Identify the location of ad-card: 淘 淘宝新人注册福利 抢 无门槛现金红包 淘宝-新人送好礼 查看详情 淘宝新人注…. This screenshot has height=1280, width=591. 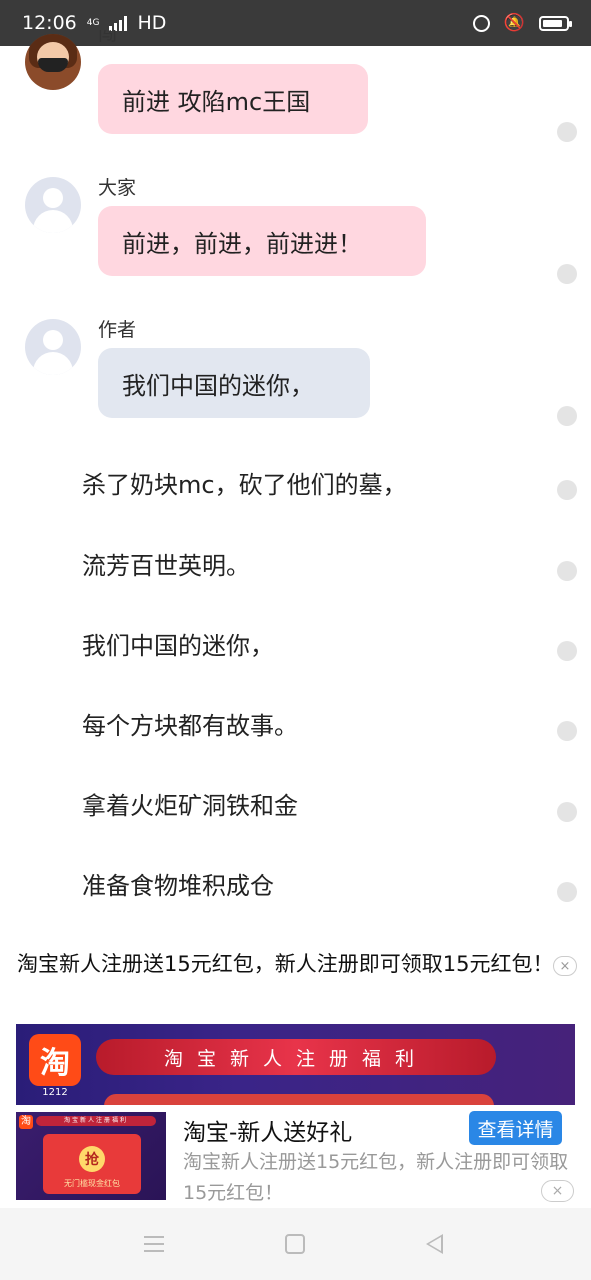
(295, 1157).